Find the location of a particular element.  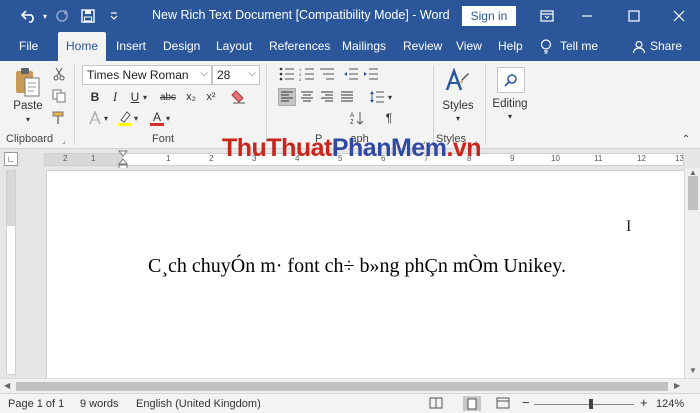

copy-icon is located at coordinates (59, 96).